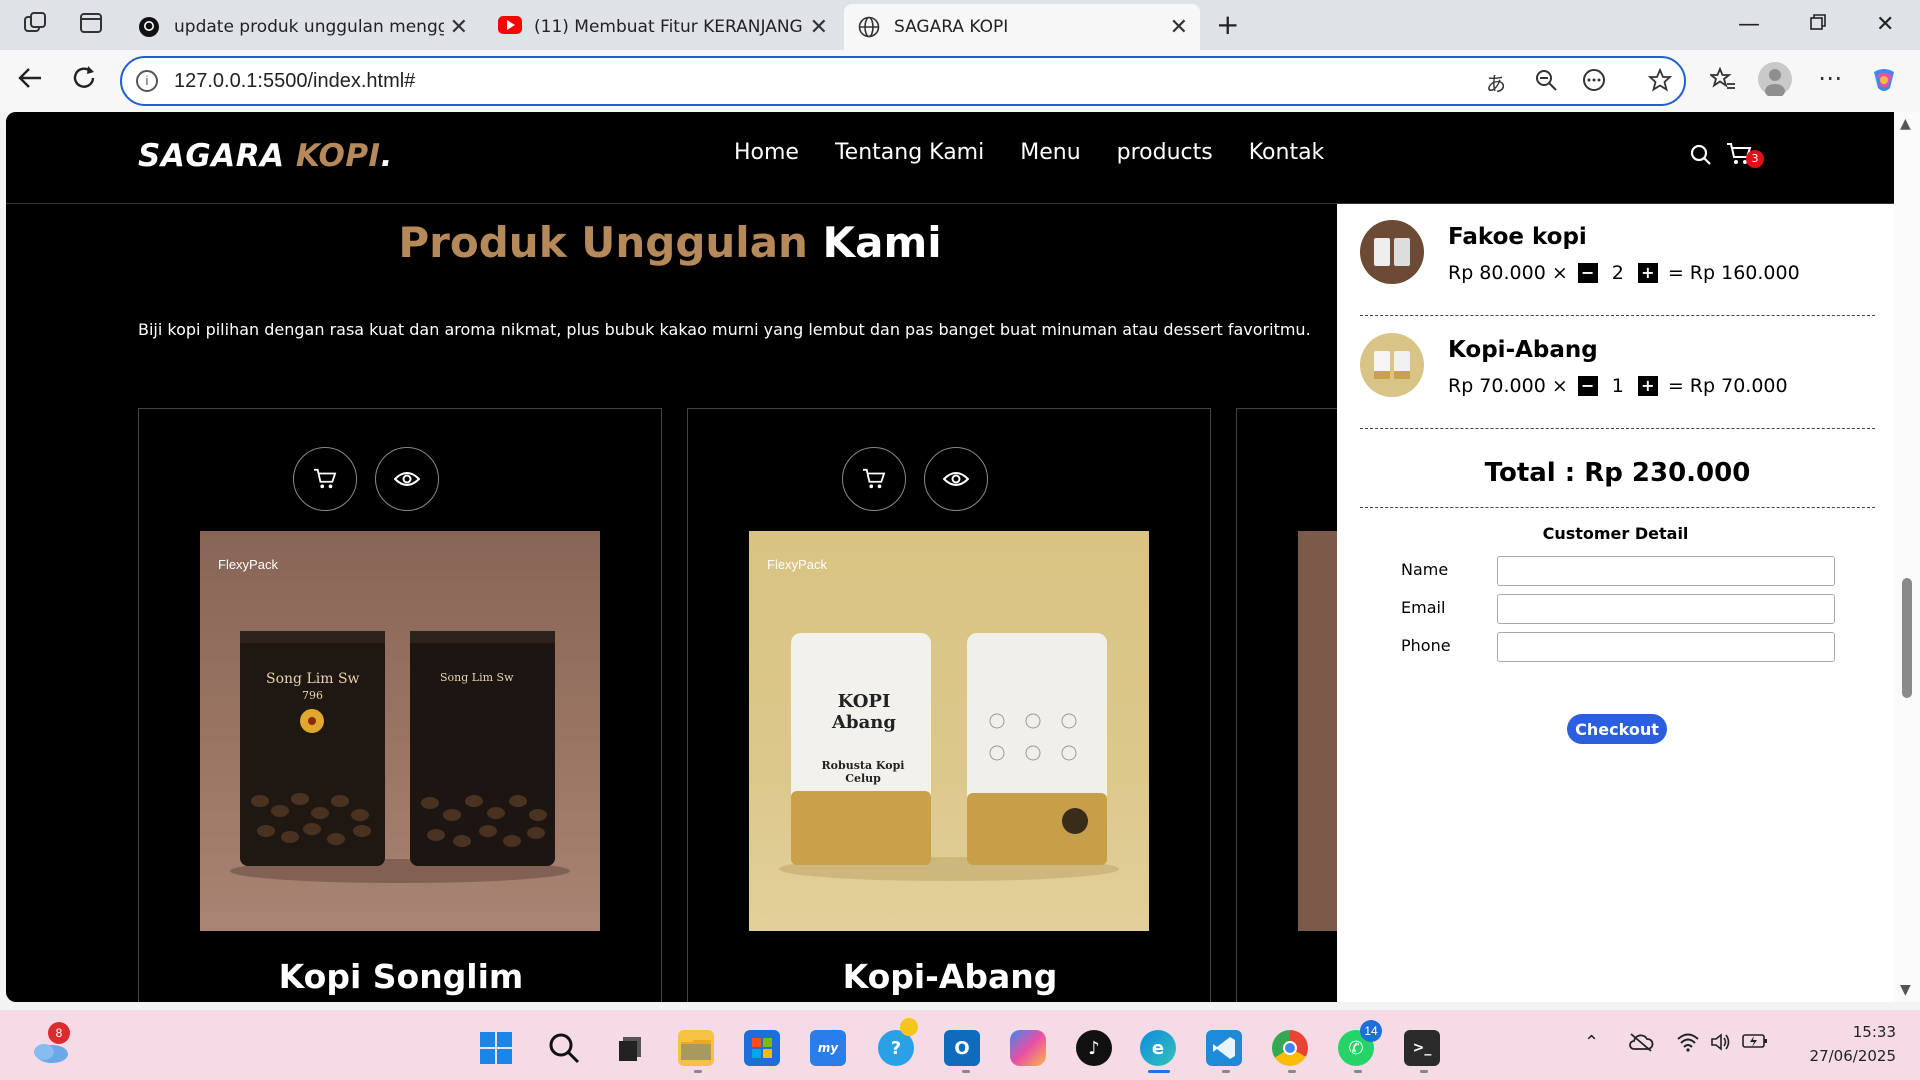 Image resolution: width=1920 pixels, height=1080 pixels. What do you see at coordinates (1884, 83) in the screenshot?
I see `copilot-icon` at bounding box center [1884, 83].